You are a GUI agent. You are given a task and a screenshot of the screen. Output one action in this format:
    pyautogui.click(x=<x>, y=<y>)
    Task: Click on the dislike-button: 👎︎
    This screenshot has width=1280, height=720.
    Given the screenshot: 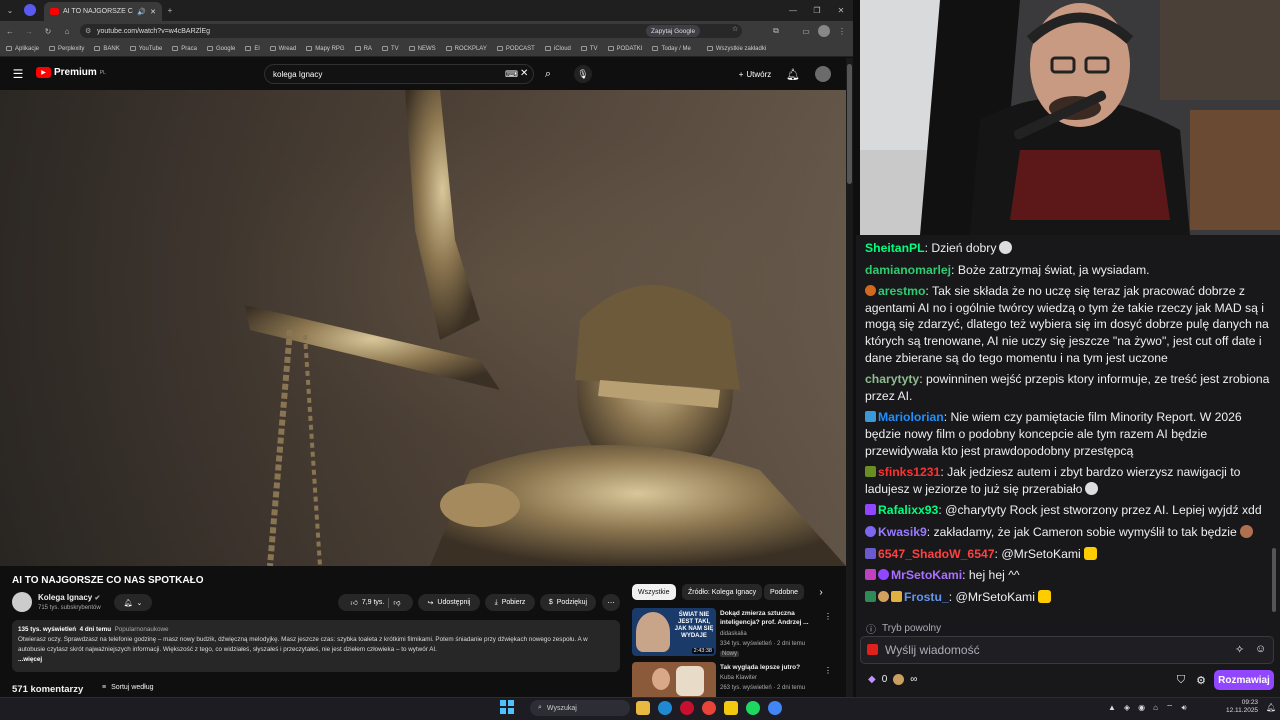 What is the action you would take?
    pyautogui.click(x=396, y=602)
    